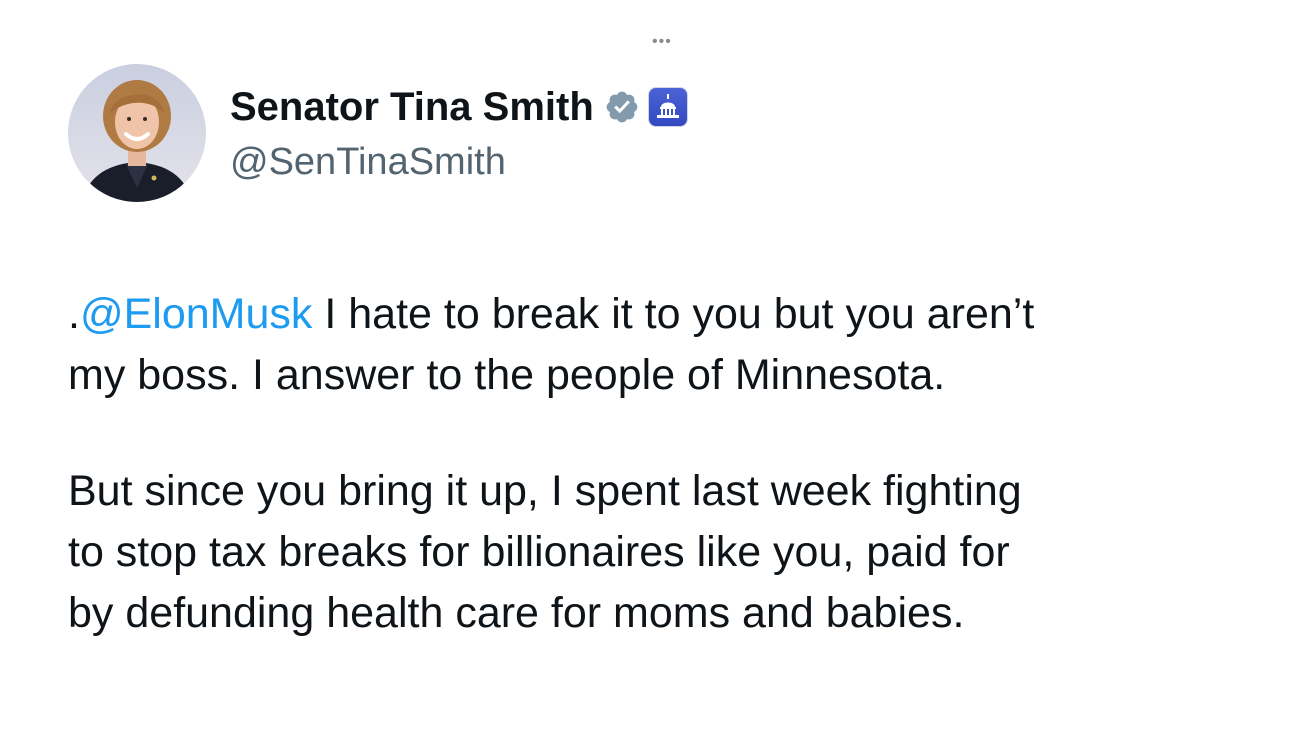 The height and width of the screenshot is (739, 1305). I want to click on name-row: Senator Tina Smith, so click(459, 107).